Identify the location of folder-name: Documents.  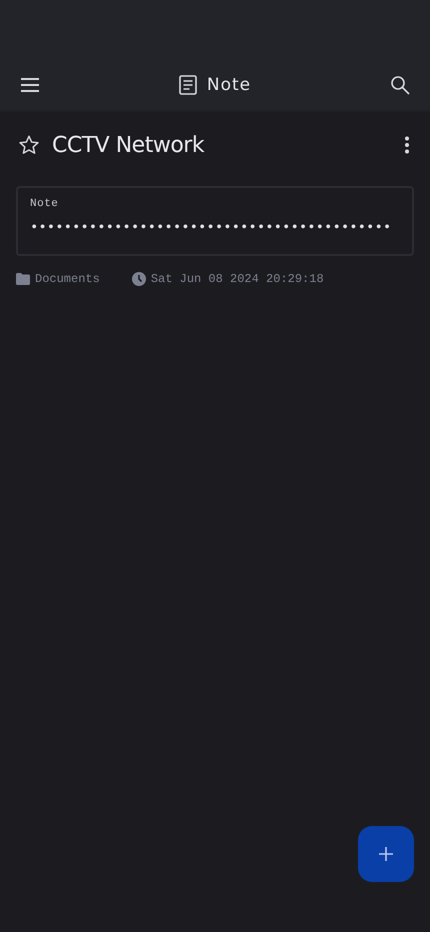
(67, 279).